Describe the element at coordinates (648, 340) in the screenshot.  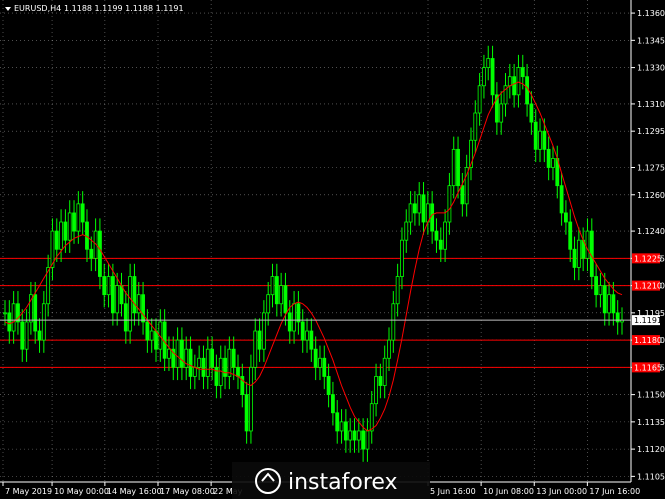
I see `level-label: 1.1180` at that location.